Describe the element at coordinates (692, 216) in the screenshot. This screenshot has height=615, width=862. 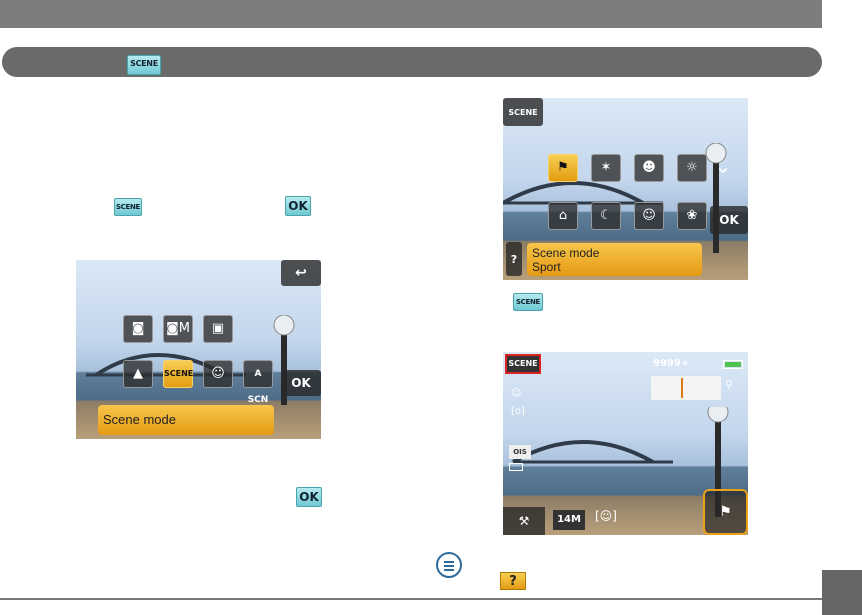
I see `landscape-icon: ❀` at that location.